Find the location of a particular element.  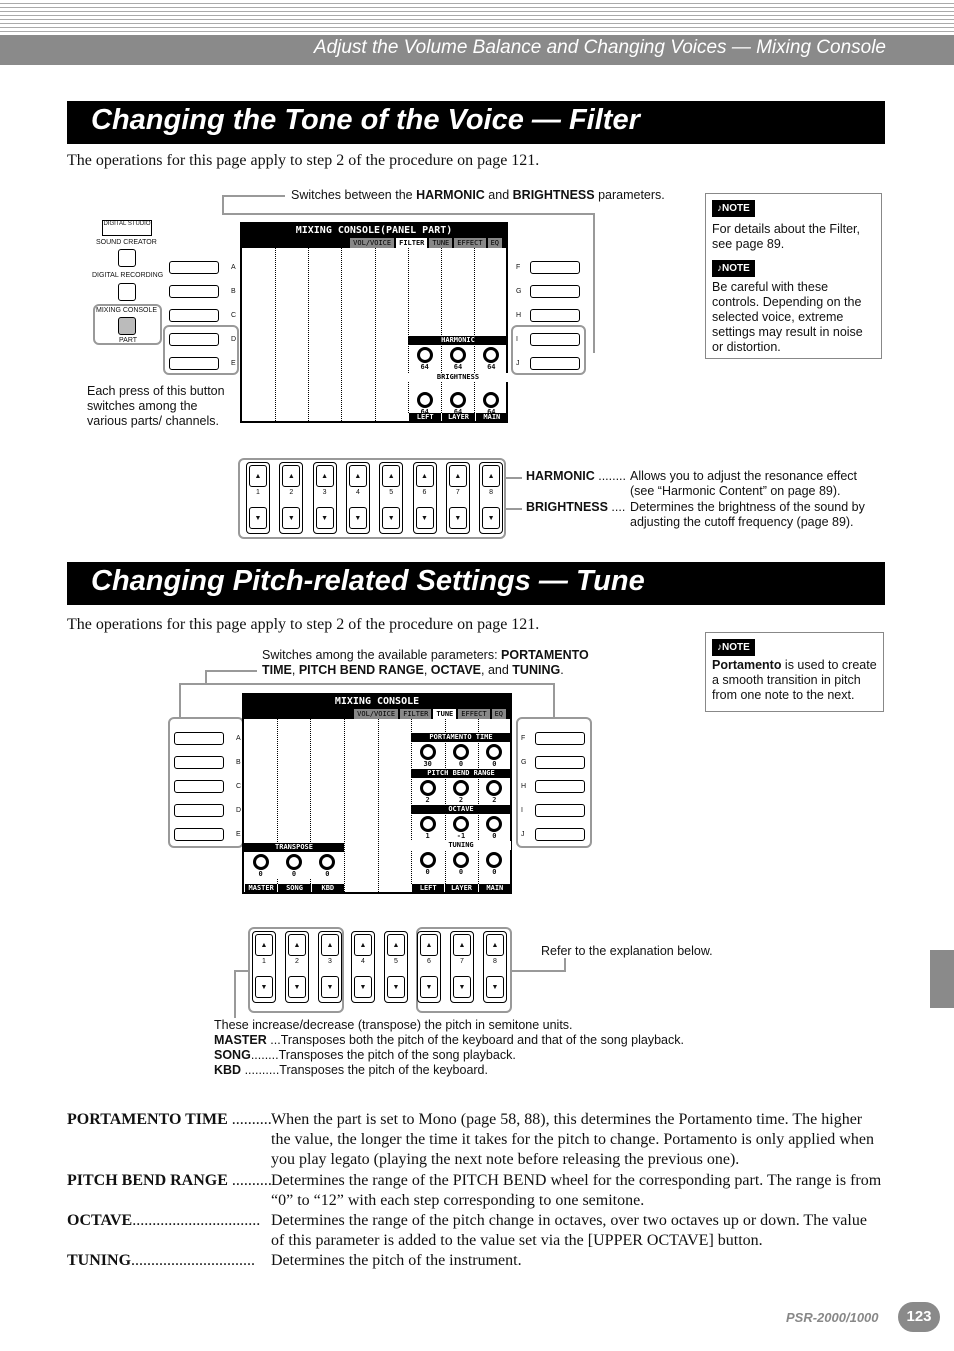

knob: -1 is located at coordinates (460, 827).